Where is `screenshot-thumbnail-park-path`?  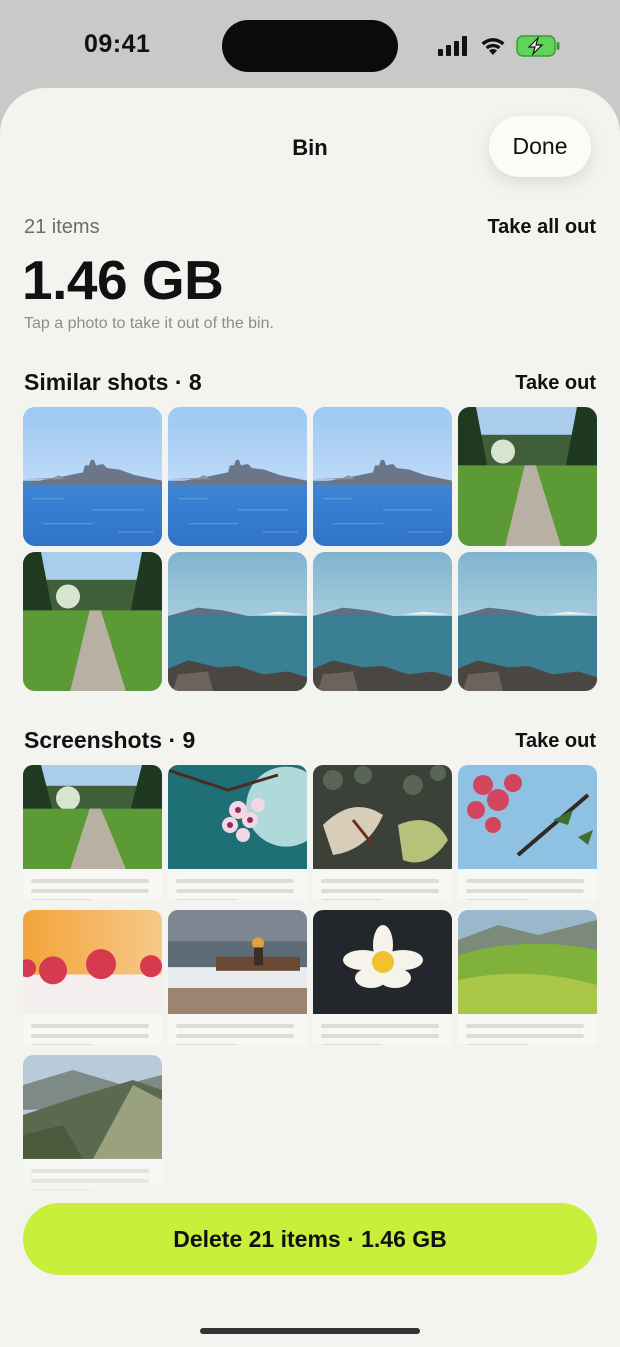
screenshot-thumbnail-park-path is located at coordinates (92, 832).